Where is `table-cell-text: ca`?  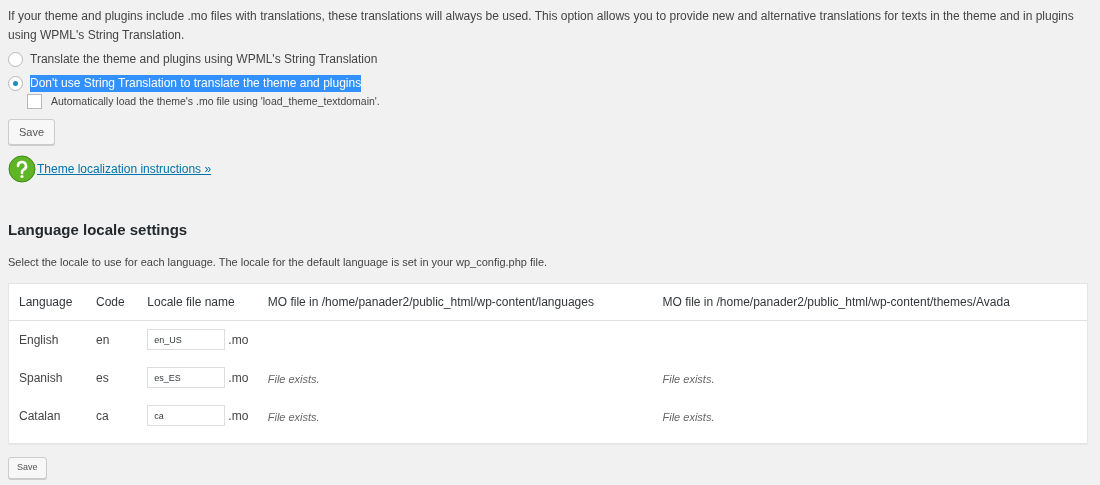
table-cell-text: ca is located at coordinates (103, 416).